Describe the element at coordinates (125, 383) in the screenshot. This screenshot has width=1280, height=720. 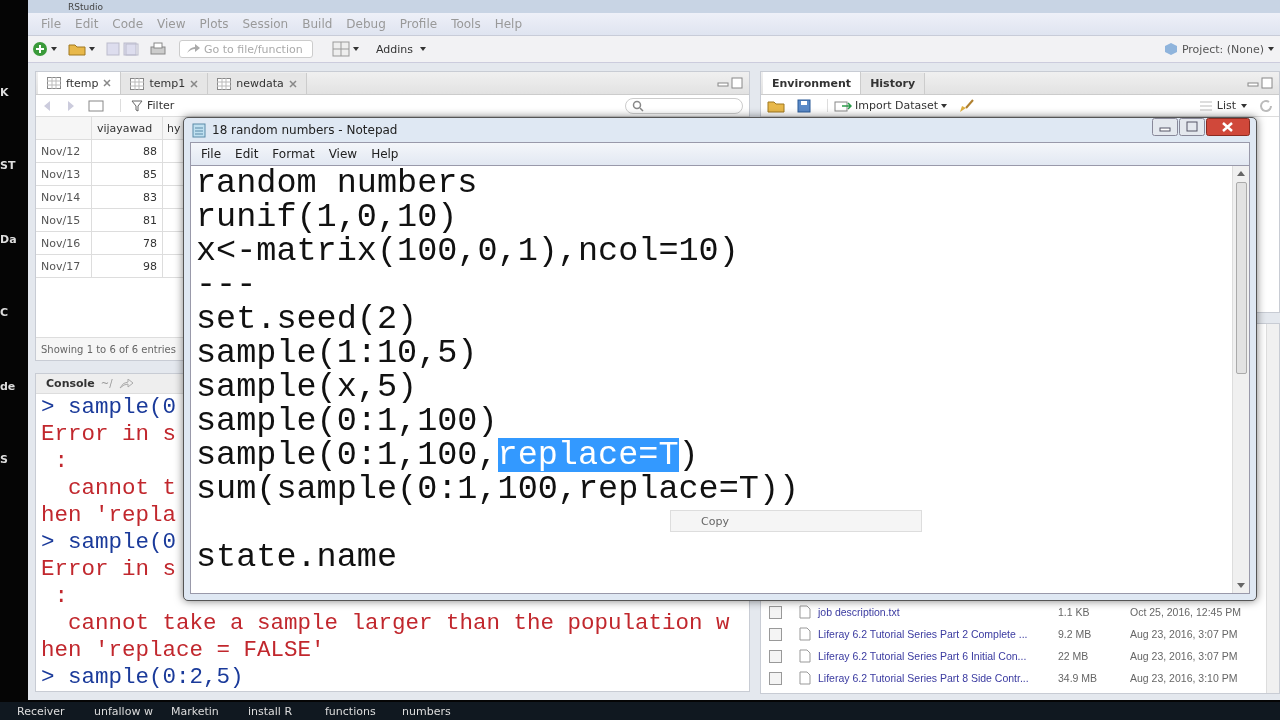
I see `arrow-icon` at that location.